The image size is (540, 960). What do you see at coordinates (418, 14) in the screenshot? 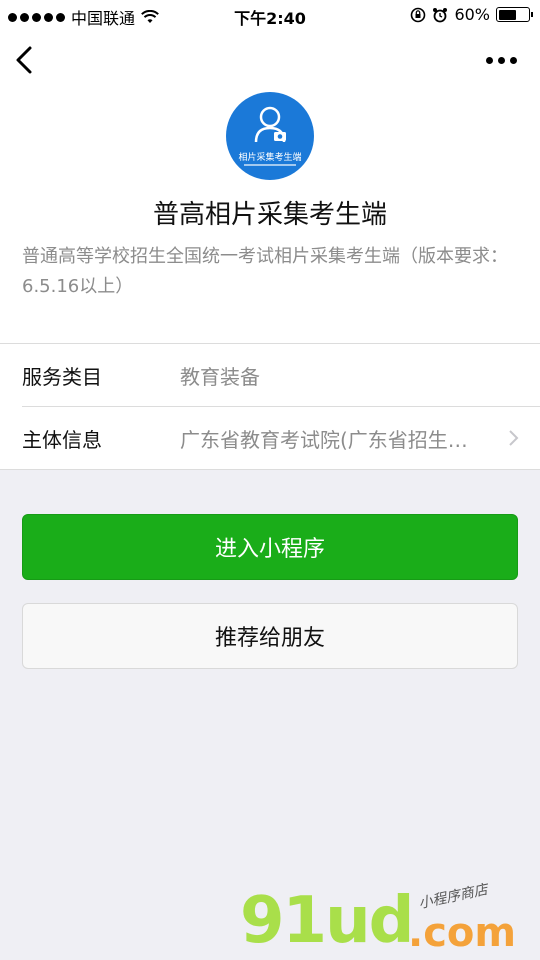
I see `orientation-lock-icon` at bounding box center [418, 14].